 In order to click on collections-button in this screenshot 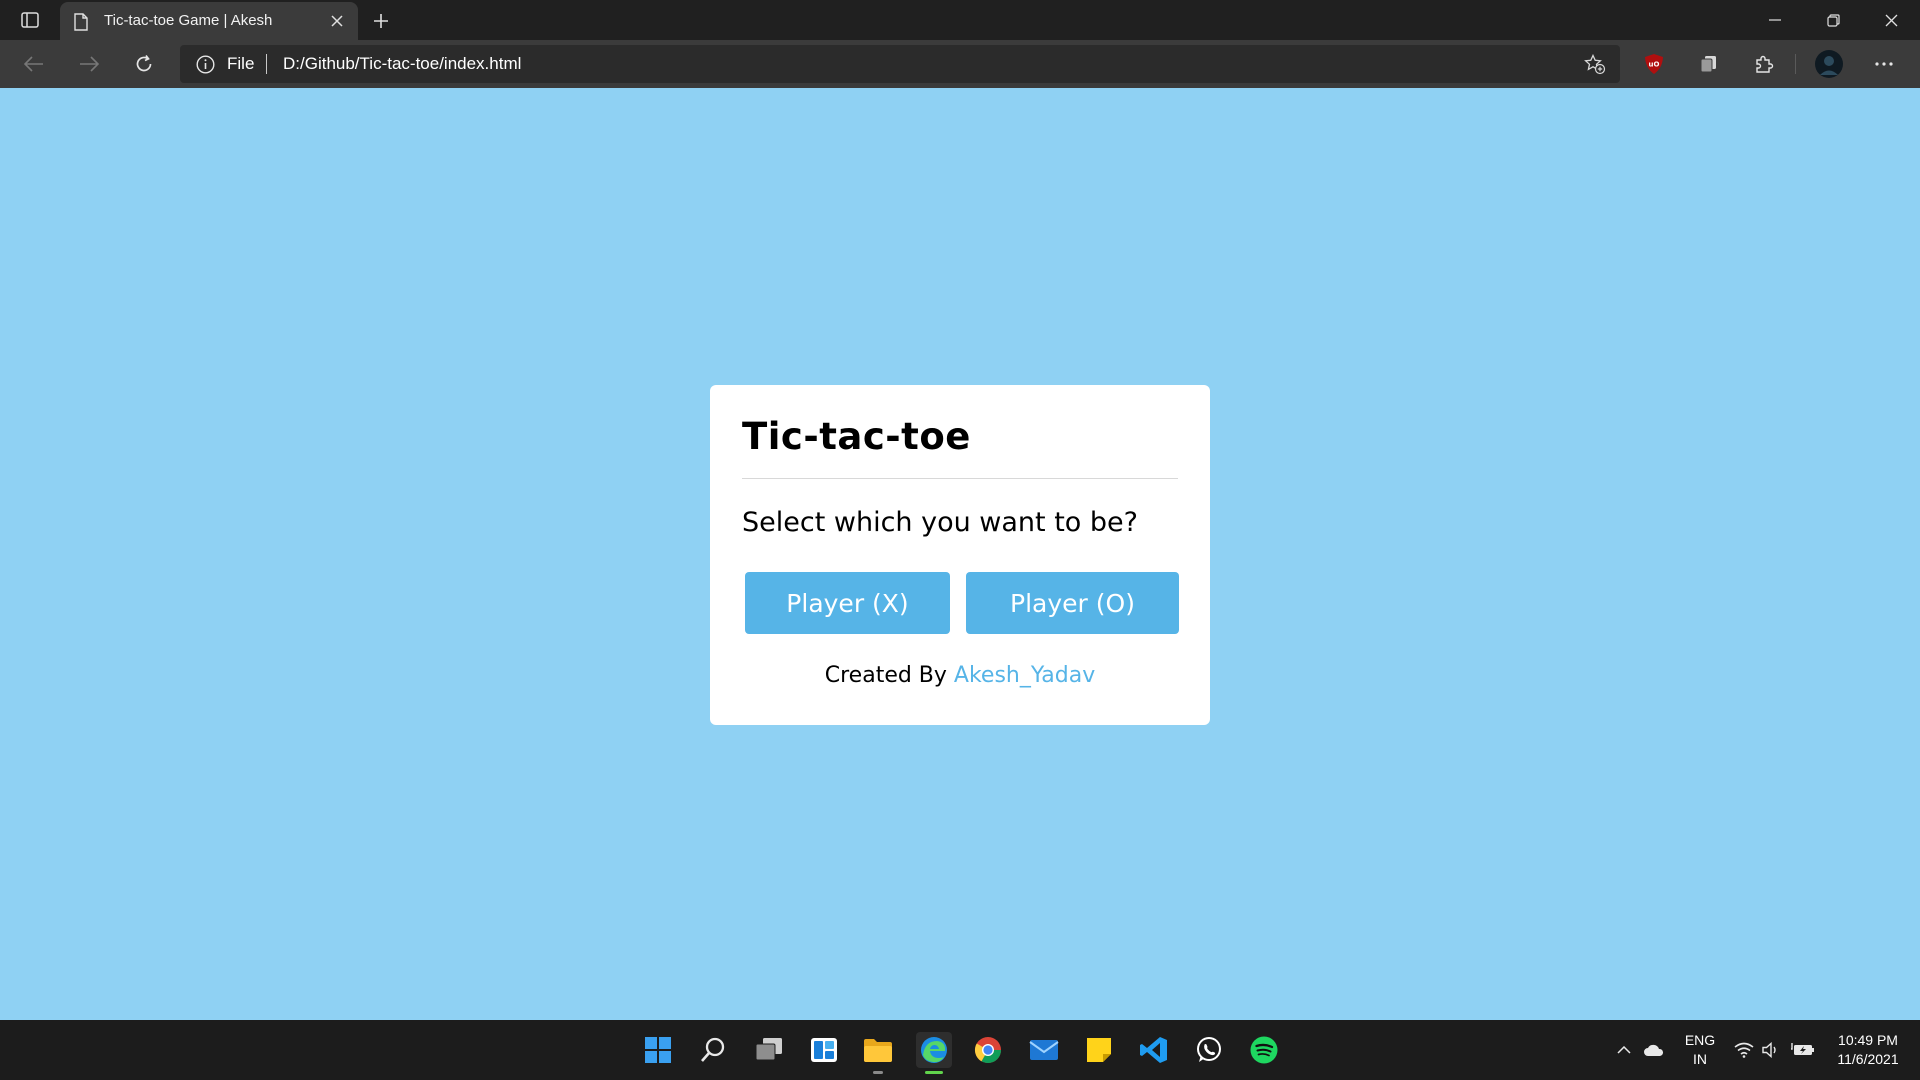, I will do `click(1709, 64)`.